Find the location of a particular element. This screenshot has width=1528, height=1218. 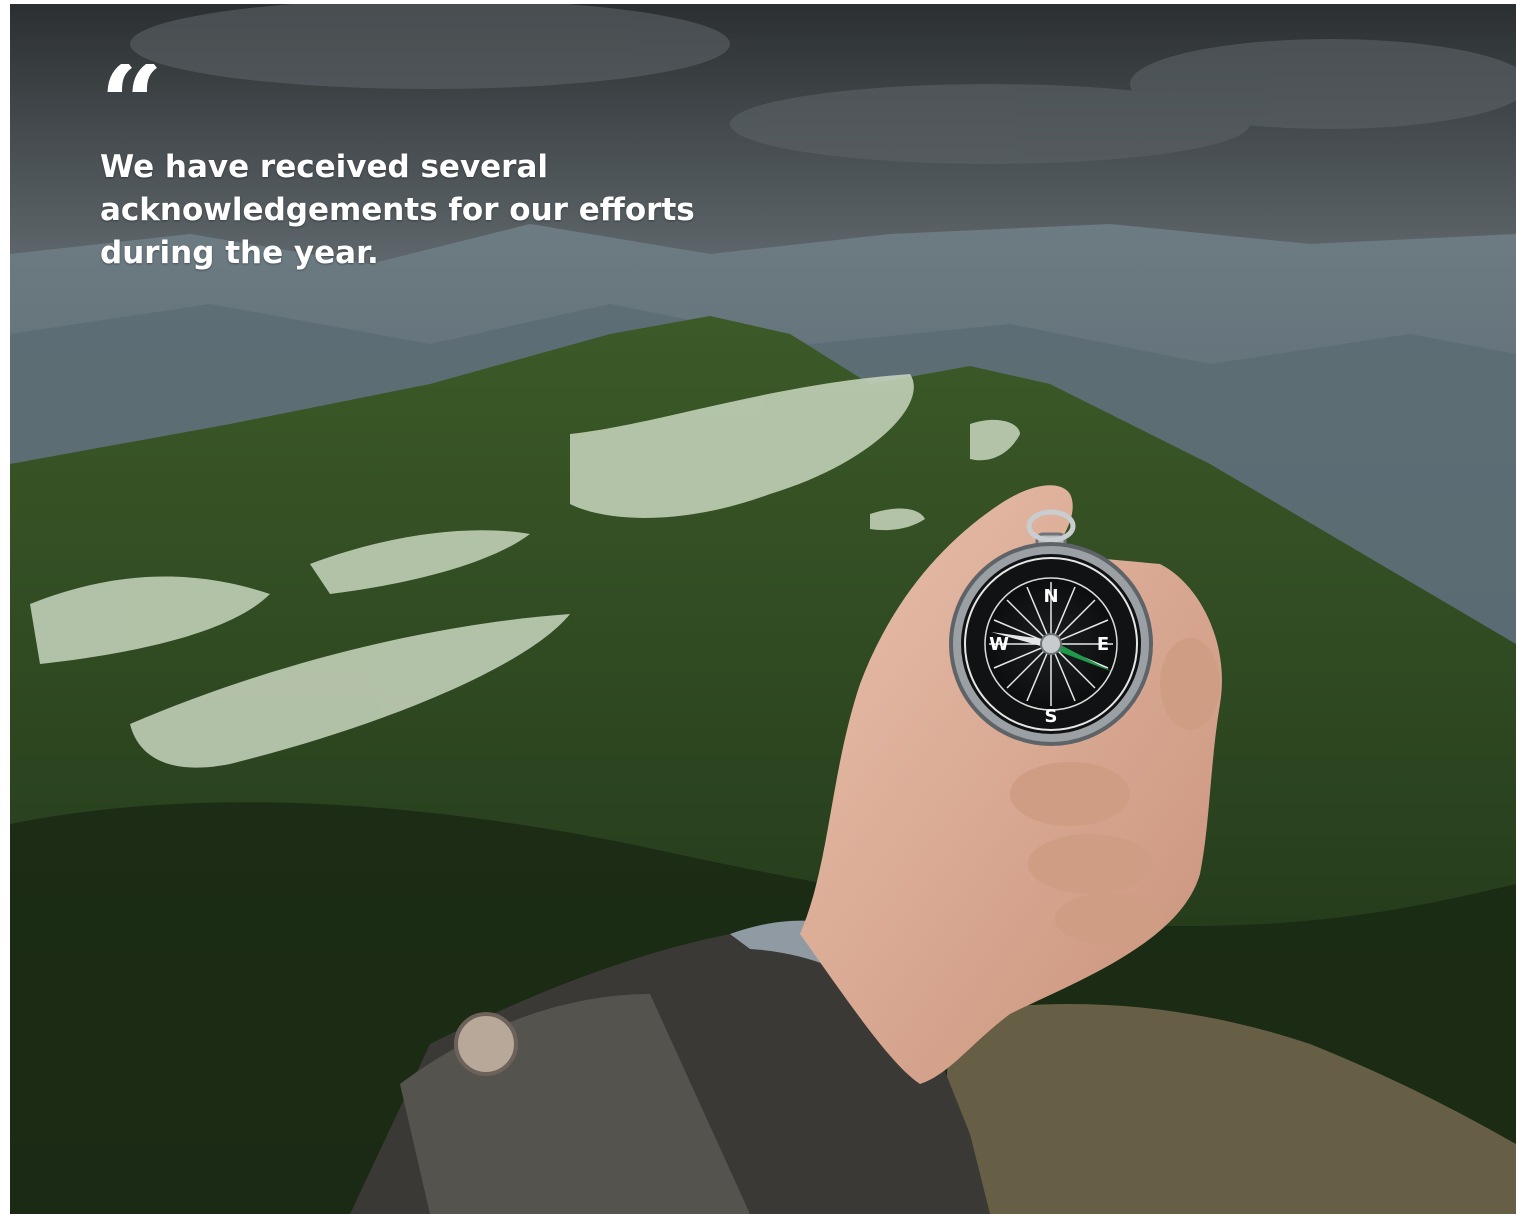

quote-mark-icon: “ is located at coordinates (131, 100).